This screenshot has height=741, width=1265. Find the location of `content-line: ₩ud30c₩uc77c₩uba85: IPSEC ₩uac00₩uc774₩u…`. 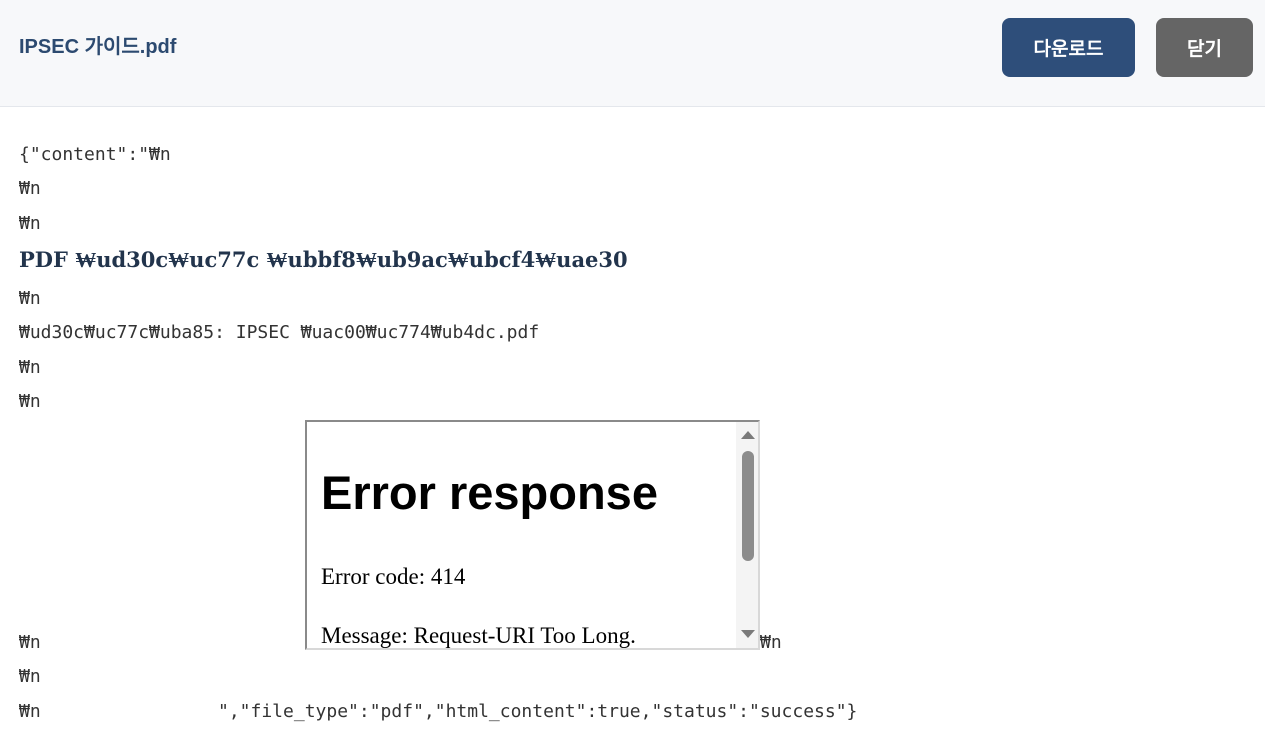

content-line: ₩ud30c₩uc77c₩uba85: IPSEC ₩uac00₩uc774₩u… is located at coordinates (279, 332).